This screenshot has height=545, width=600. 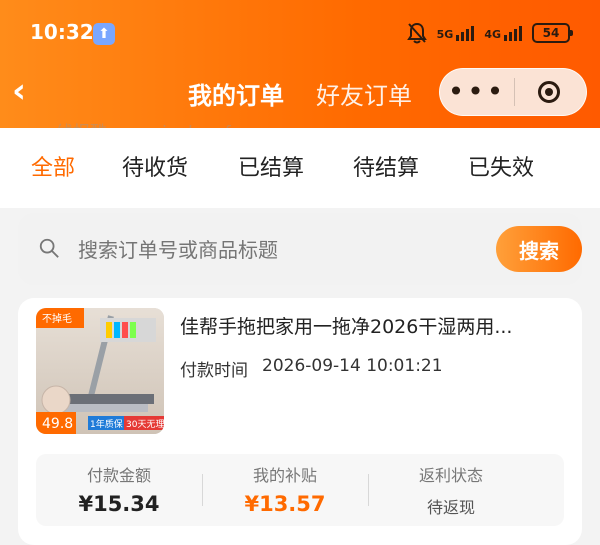 What do you see at coordinates (19, 91) in the screenshot?
I see `back-chevron-icon: ‹` at bounding box center [19, 91].